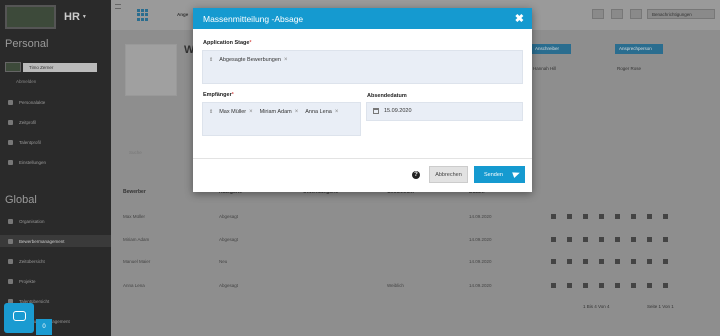 This screenshot has height=336, width=720. Describe the element at coordinates (58, 261) in the screenshot. I see `sidebar-item-zeitubersicht: Zeitübersicht` at that location.